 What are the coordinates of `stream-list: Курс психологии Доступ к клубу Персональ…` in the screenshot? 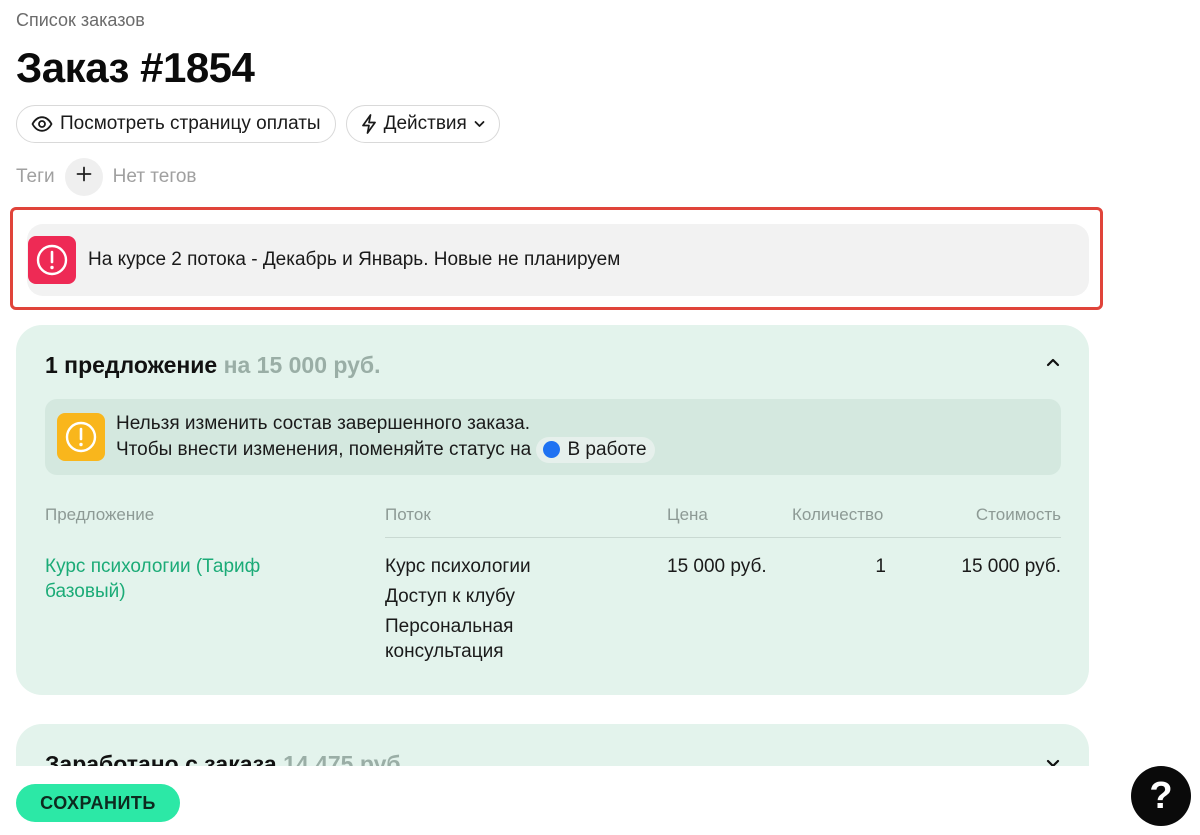 It's located at (500, 611).